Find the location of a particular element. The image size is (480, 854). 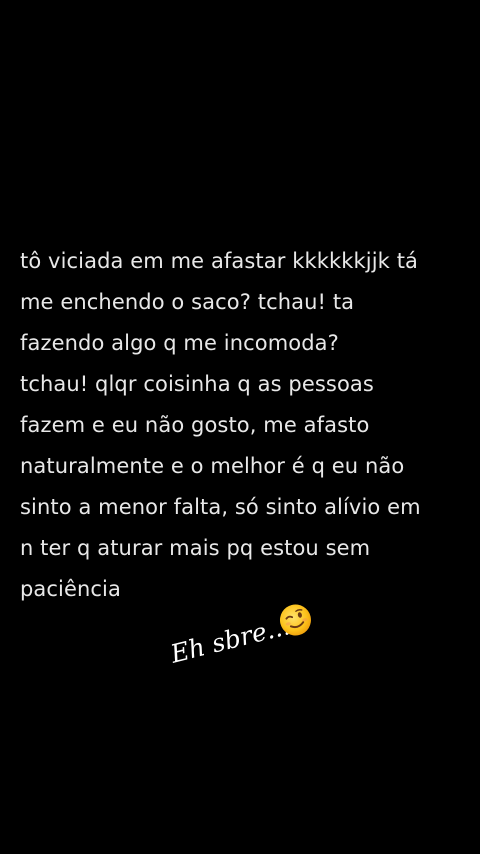

story-text-line: tô viciada em me afastar kkkkkkjjk tá is located at coordinates (219, 261).